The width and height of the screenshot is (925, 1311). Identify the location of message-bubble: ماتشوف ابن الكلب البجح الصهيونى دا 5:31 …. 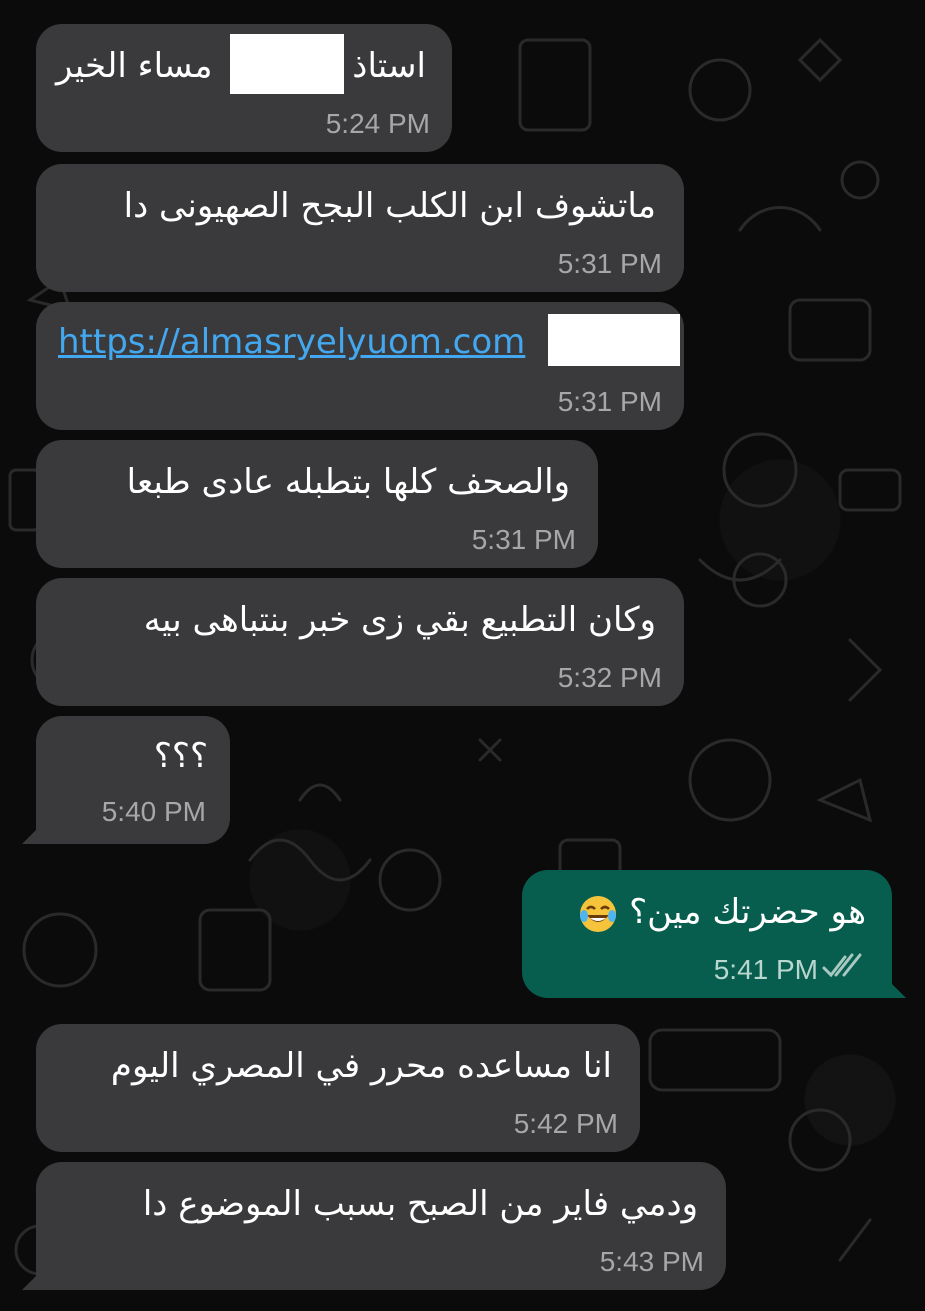
(360, 228).